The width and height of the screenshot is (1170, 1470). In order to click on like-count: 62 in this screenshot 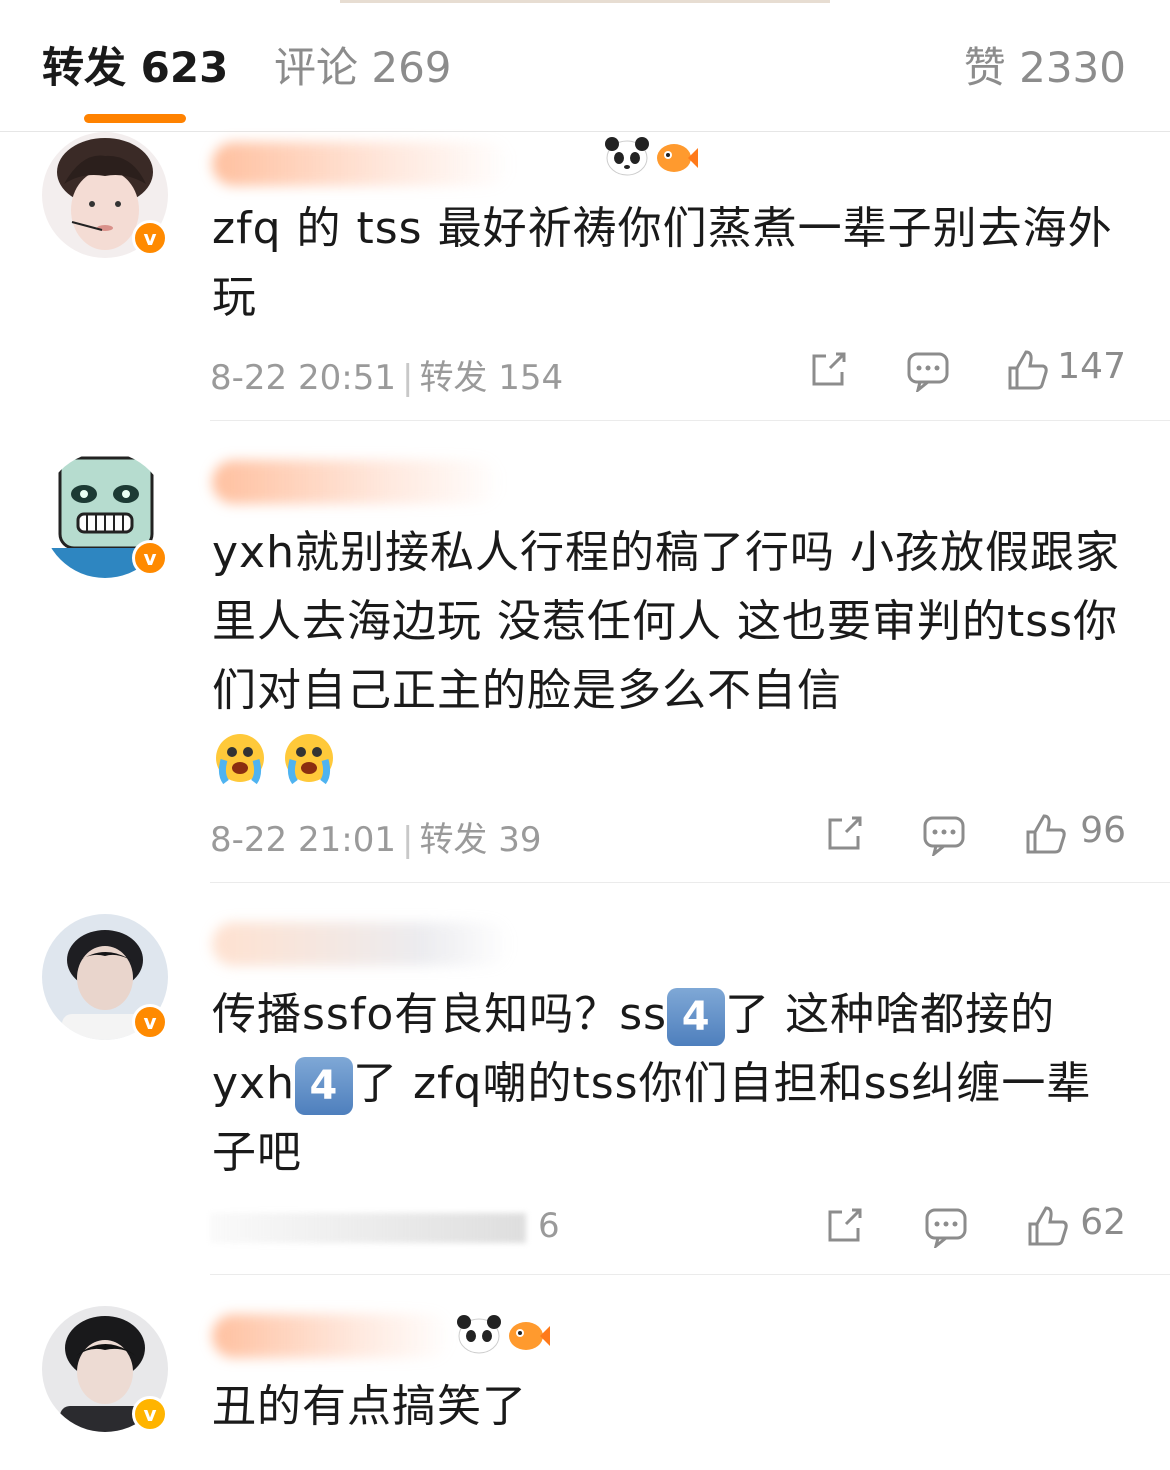, I will do `click(1103, 1222)`.